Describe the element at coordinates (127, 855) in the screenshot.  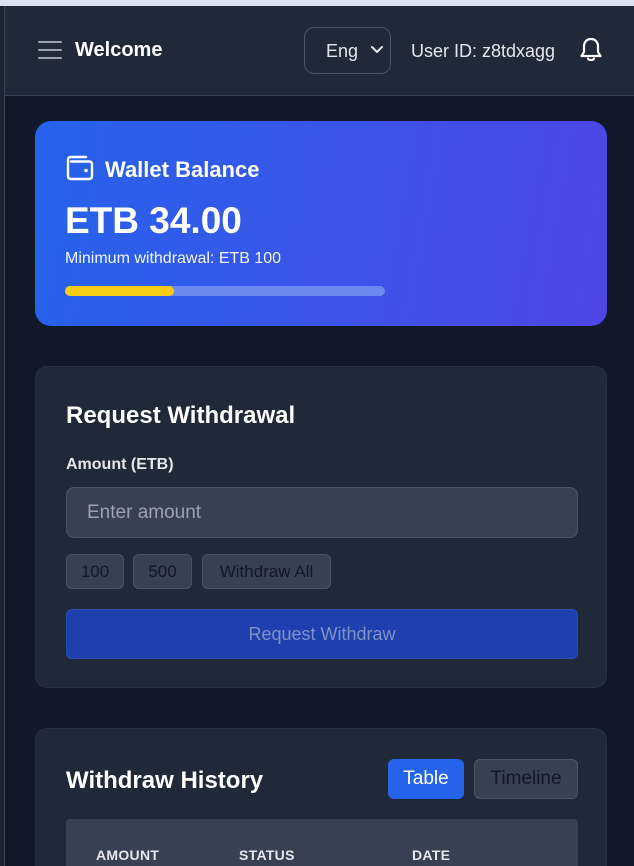
I see `column-header-amount: AMOUNT` at that location.